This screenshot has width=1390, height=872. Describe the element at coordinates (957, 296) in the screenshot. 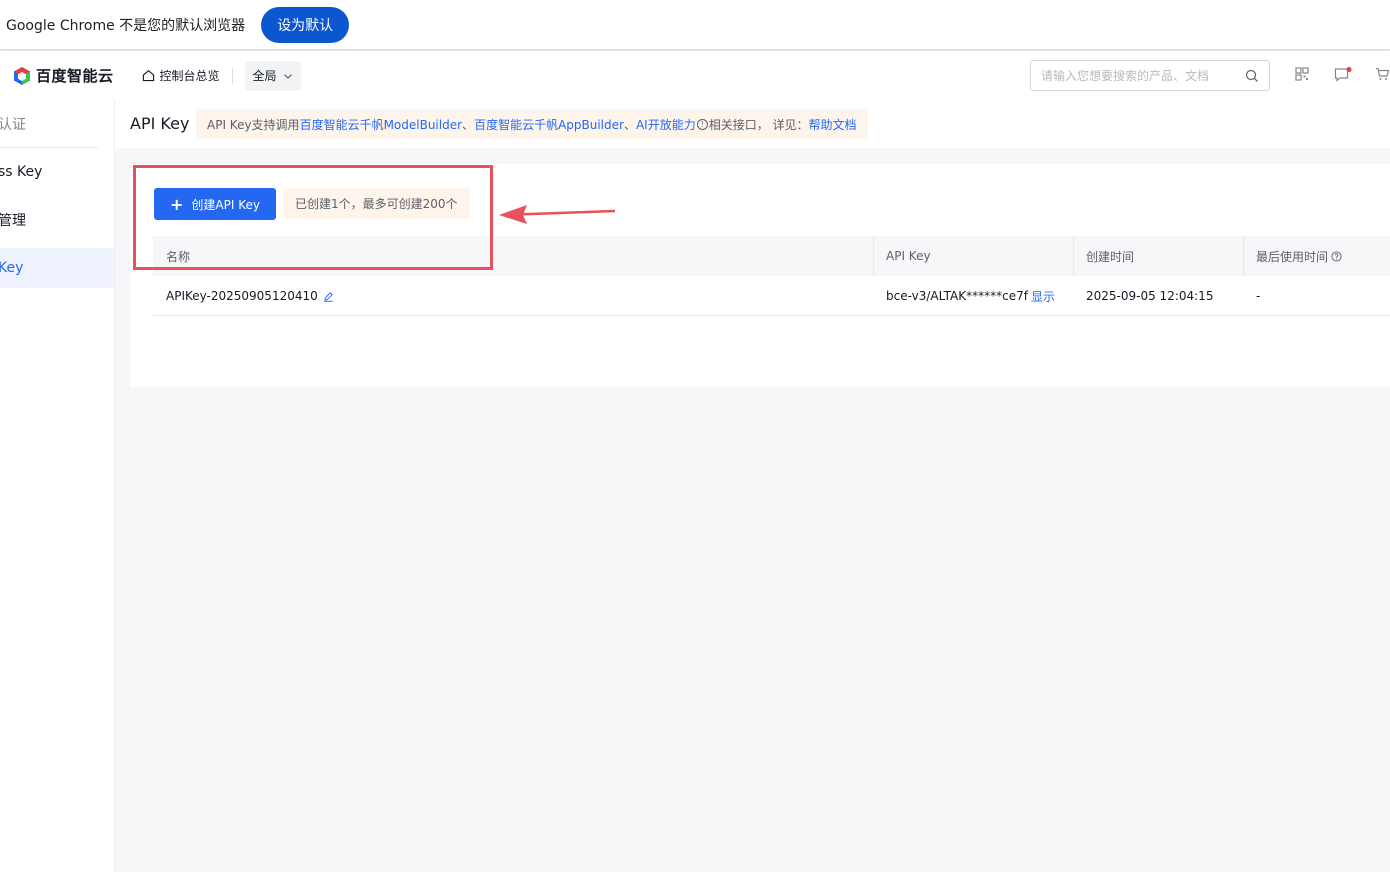

I see `api-key-masked-value: bce-v3/ALTAK******ce7f` at that location.